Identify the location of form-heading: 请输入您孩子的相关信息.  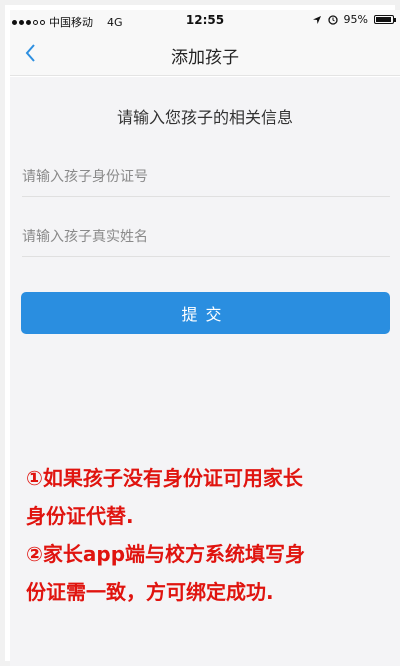
(204, 117).